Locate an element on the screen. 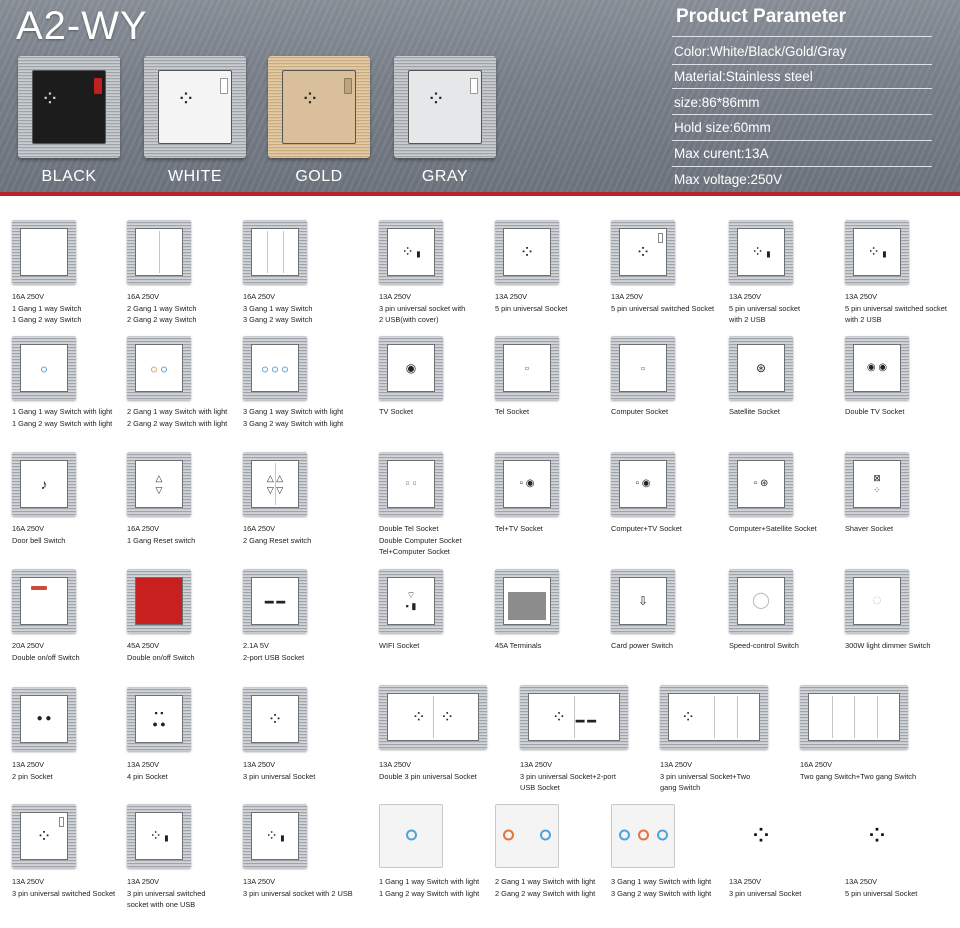 Image resolution: width=960 pixels, height=928 pixels. product-name: Speed-control Switch is located at coordinates (764, 645).